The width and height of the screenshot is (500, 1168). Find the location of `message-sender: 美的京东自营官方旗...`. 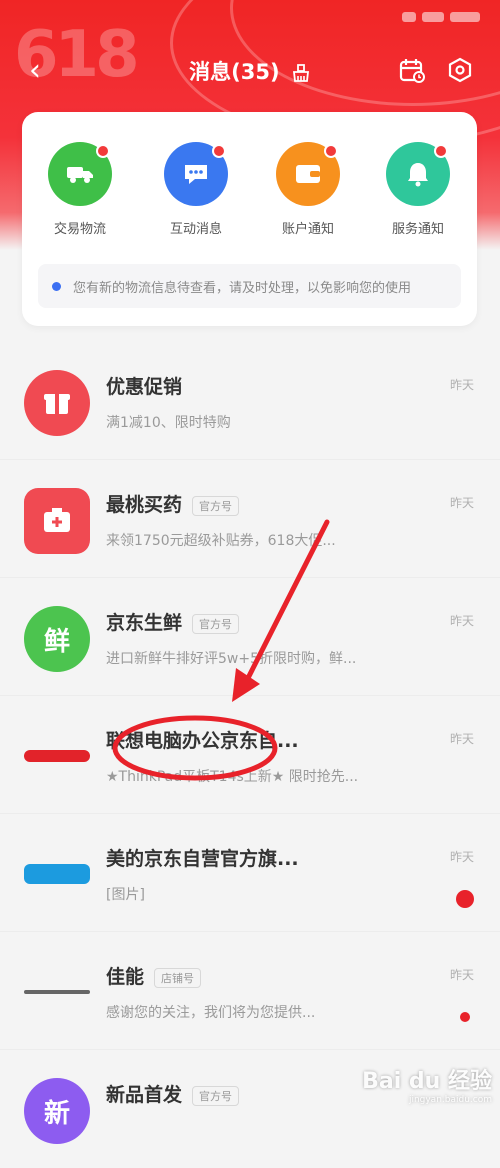

message-sender: 美的京东自营官方旗... is located at coordinates (202, 859).